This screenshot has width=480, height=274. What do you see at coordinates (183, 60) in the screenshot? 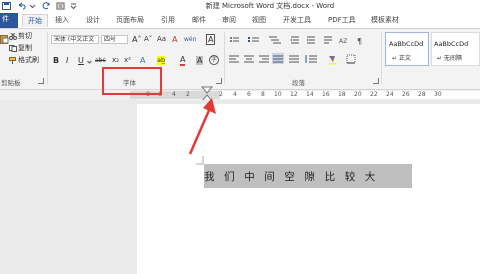
I see `font-color-button: A` at bounding box center [183, 60].